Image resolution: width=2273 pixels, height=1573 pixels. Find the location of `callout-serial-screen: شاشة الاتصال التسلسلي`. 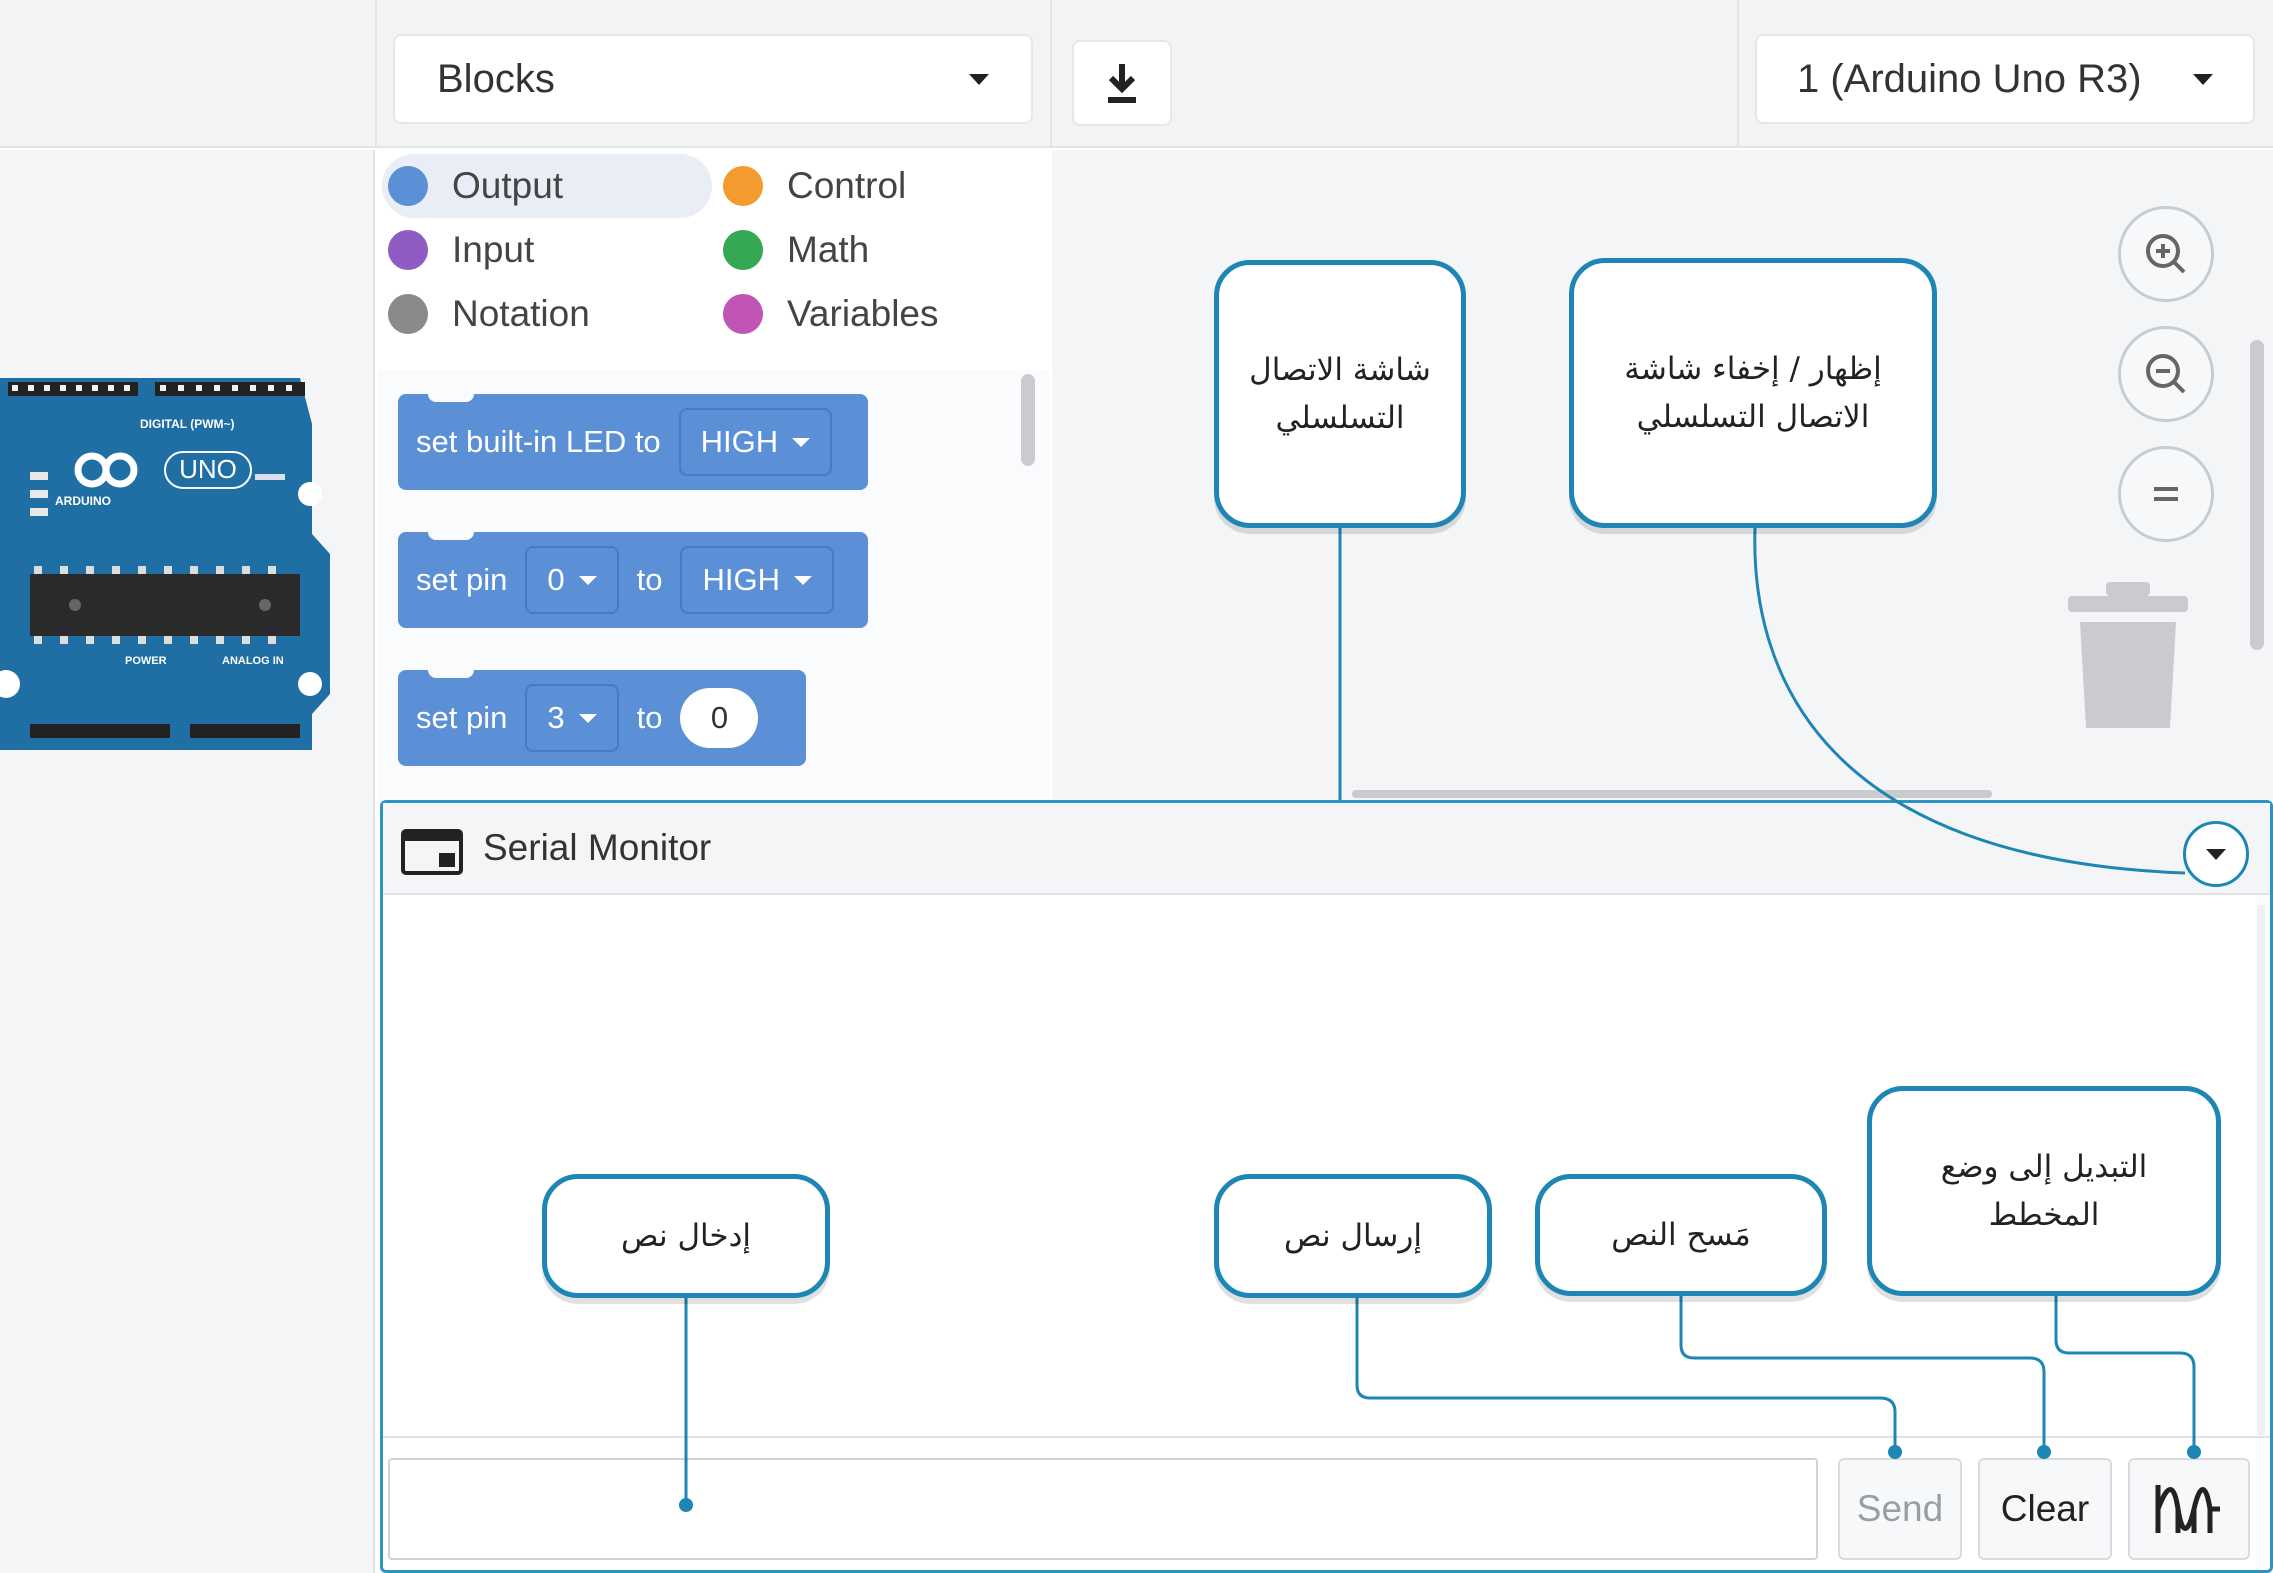

callout-serial-screen: شاشة الاتصال التسلسلي is located at coordinates (1340, 394).